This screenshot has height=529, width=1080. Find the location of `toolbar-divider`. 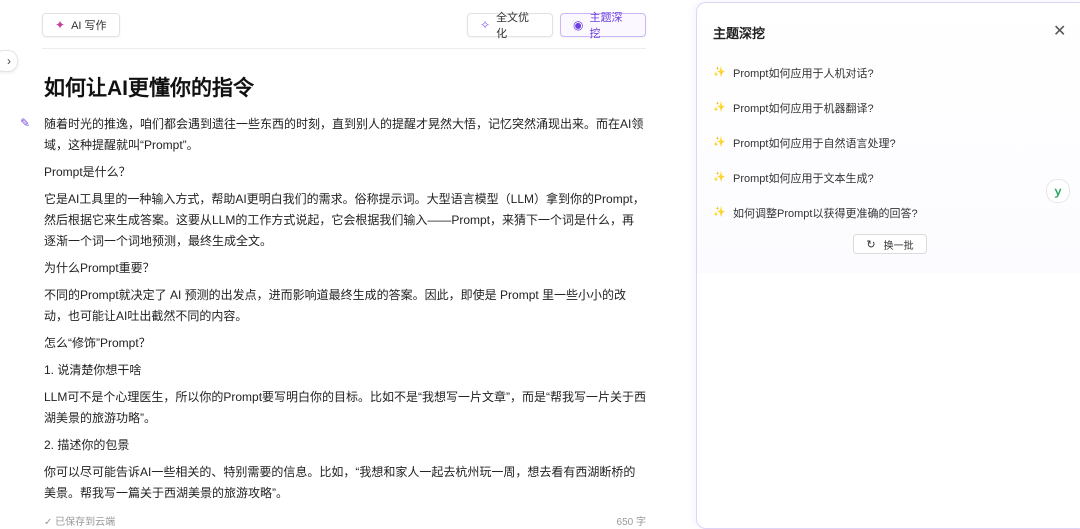

toolbar-divider is located at coordinates (344, 48).